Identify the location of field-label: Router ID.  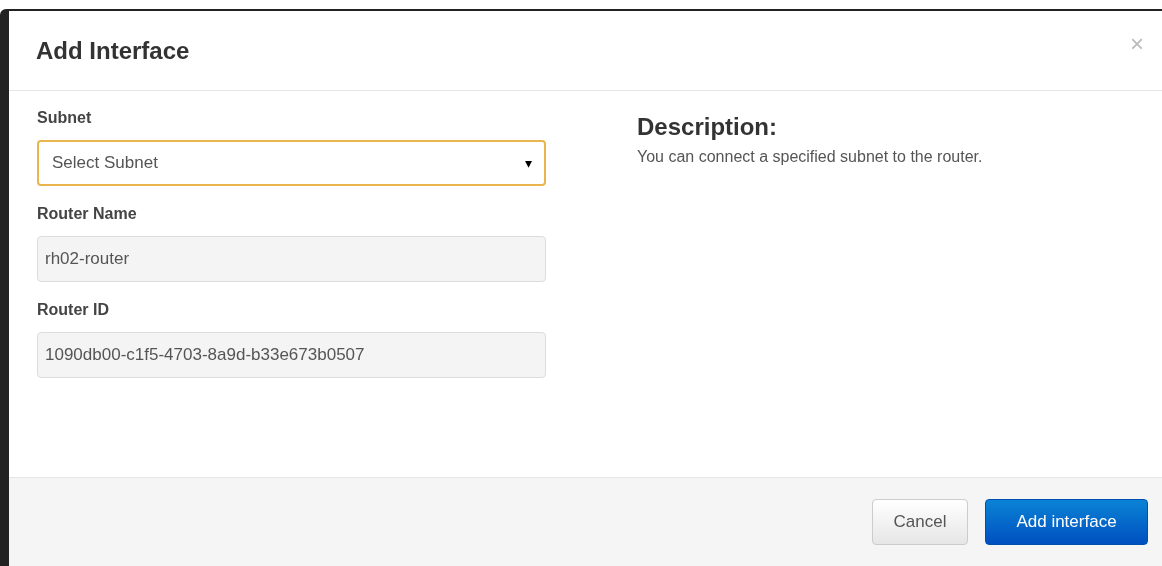
(73, 310).